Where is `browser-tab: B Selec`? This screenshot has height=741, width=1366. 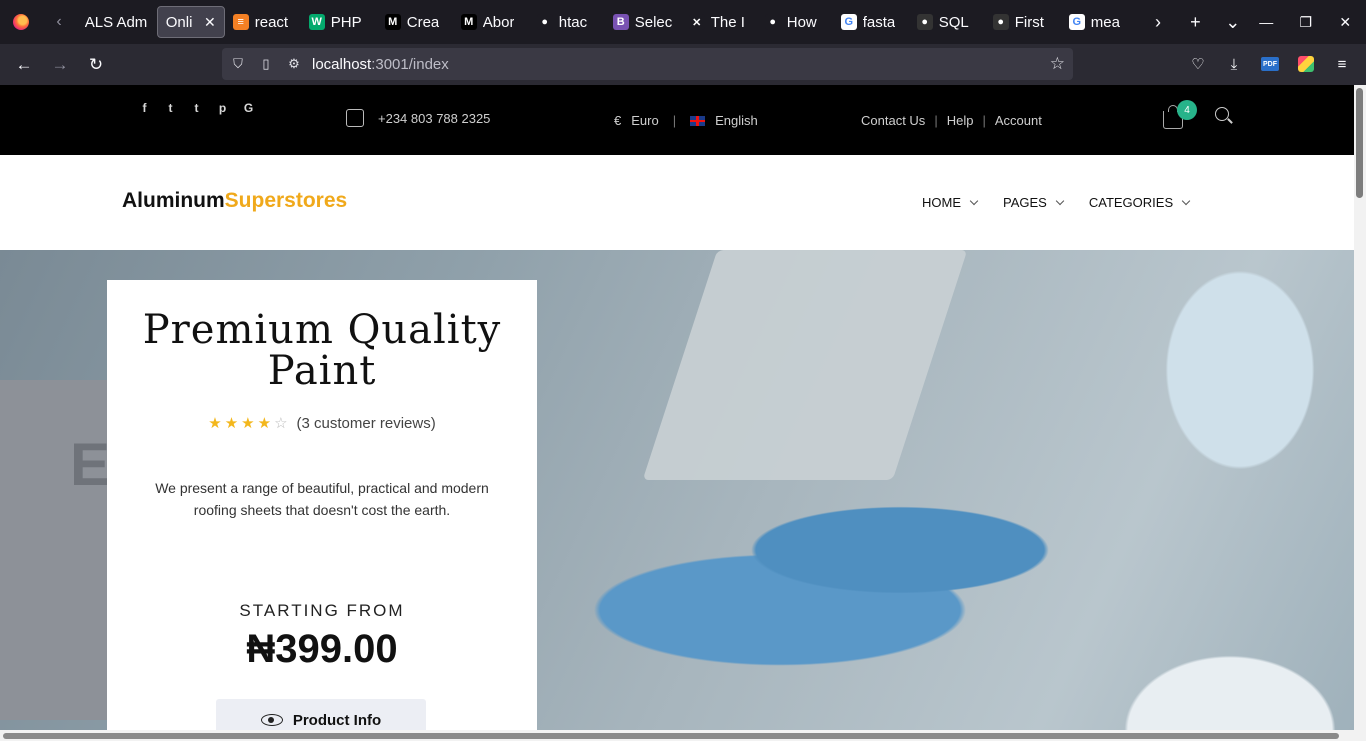 browser-tab: B Selec is located at coordinates (643, 22).